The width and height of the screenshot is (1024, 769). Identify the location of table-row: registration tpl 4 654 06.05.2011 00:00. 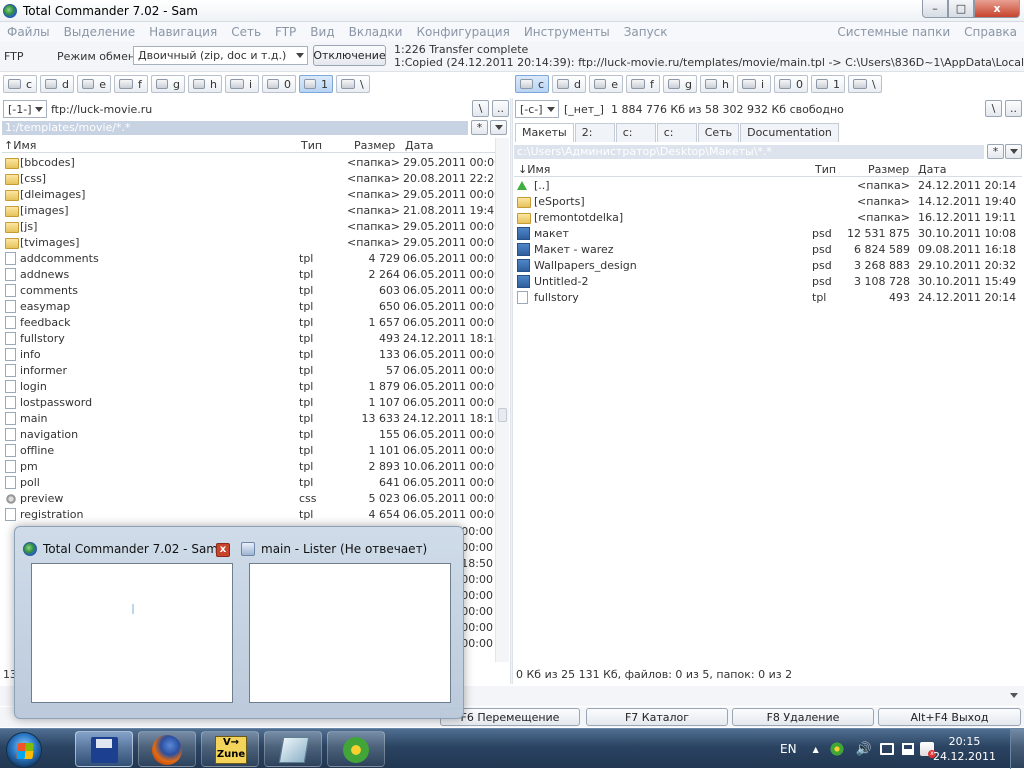
(248, 515).